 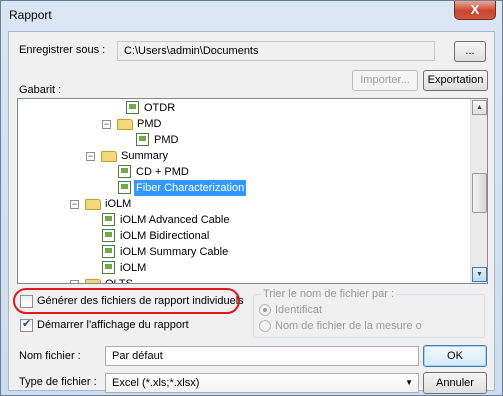 What do you see at coordinates (265, 326) in the screenshot?
I see `sort-measure-radio` at bounding box center [265, 326].